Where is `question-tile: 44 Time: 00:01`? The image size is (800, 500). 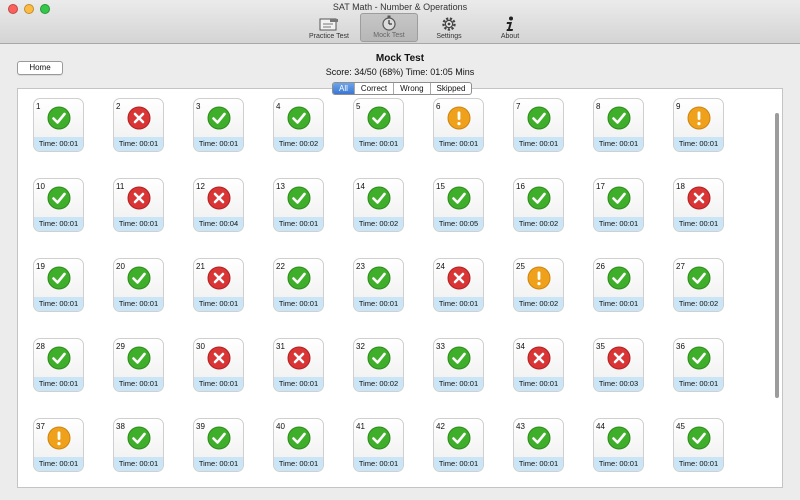
question-tile: 44 Time: 00:01 is located at coordinates (618, 445).